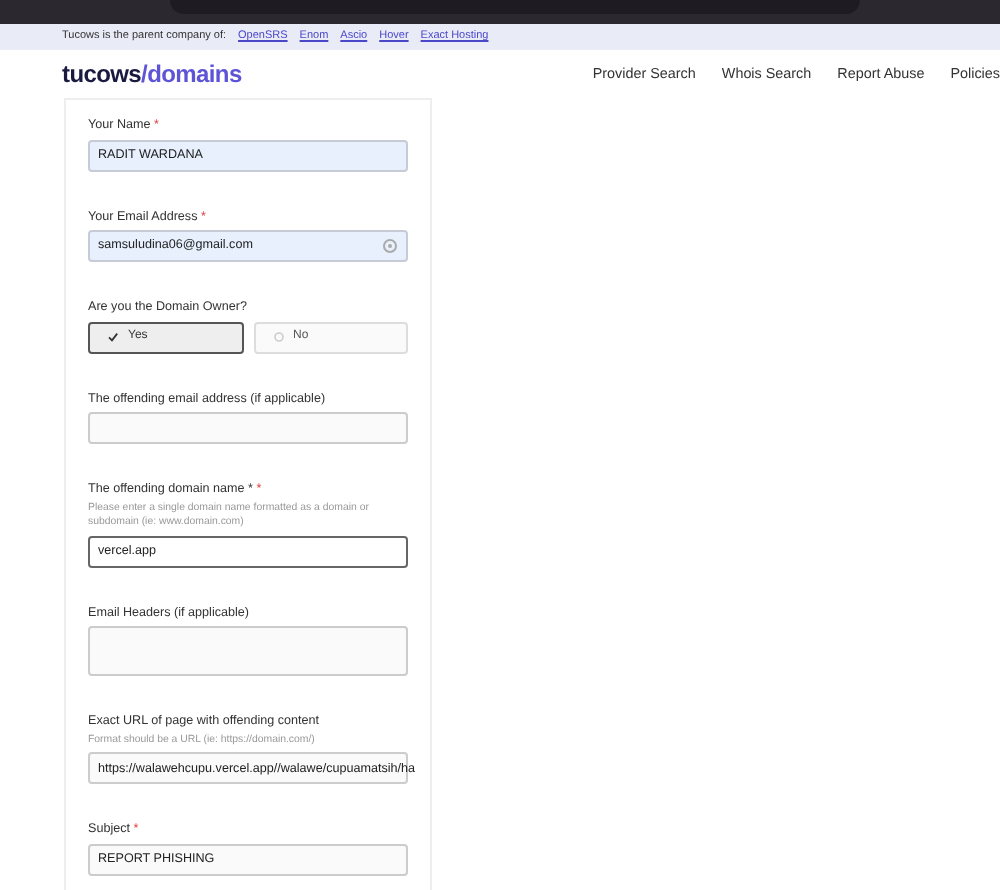 This screenshot has height=890, width=1000. I want to click on circle-icon, so click(278, 337).